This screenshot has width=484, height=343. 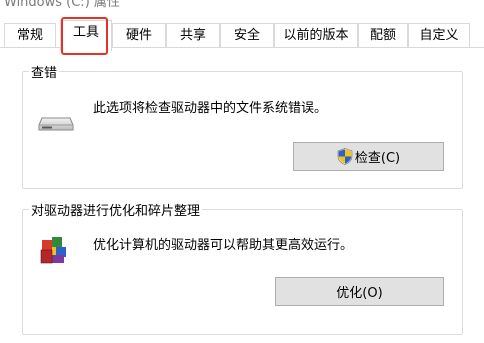 I want to click on check-button-label: 检查(C), so click(x=377, y=158).